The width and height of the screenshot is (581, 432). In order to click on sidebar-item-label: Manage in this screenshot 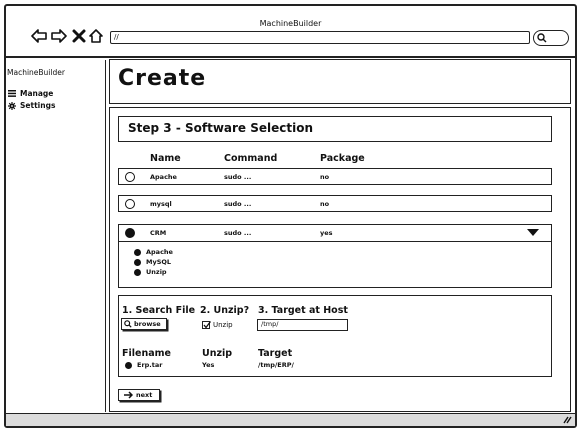, I will do `click(37, 93)`.